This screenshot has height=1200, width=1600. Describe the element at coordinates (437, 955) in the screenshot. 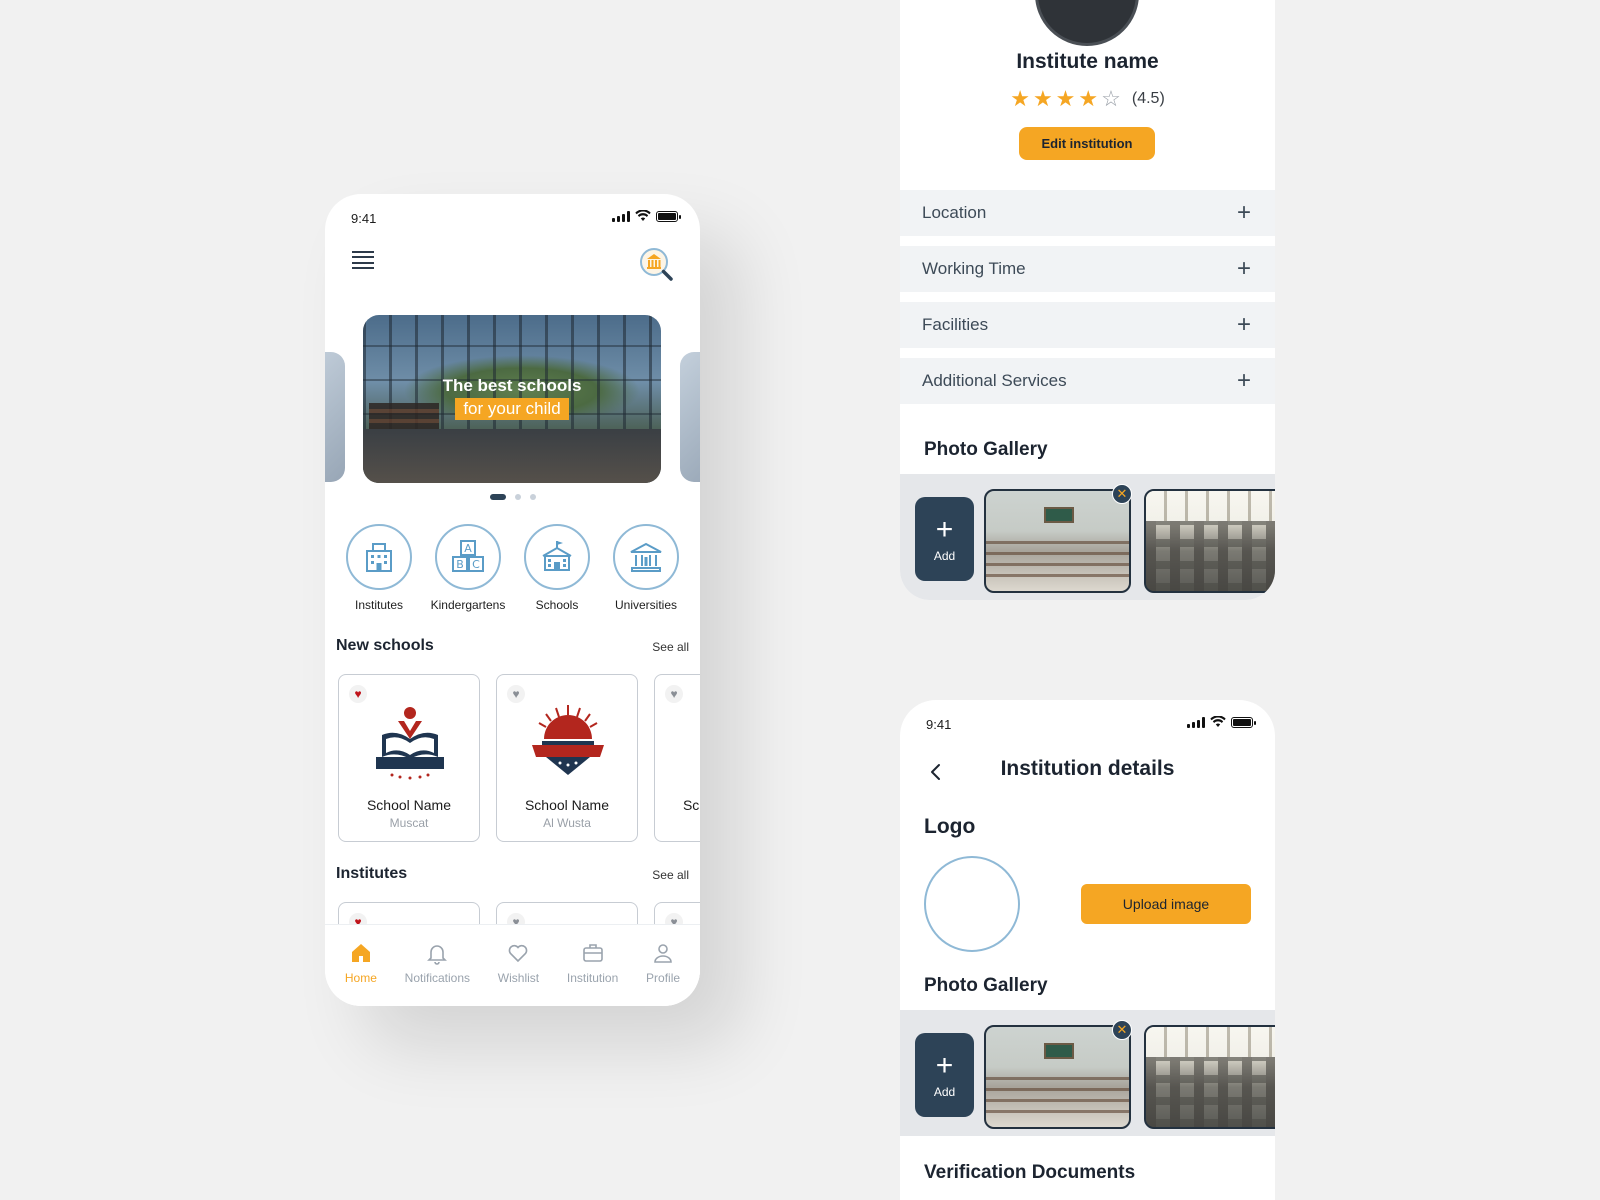

I see `bell-icon` at that location.